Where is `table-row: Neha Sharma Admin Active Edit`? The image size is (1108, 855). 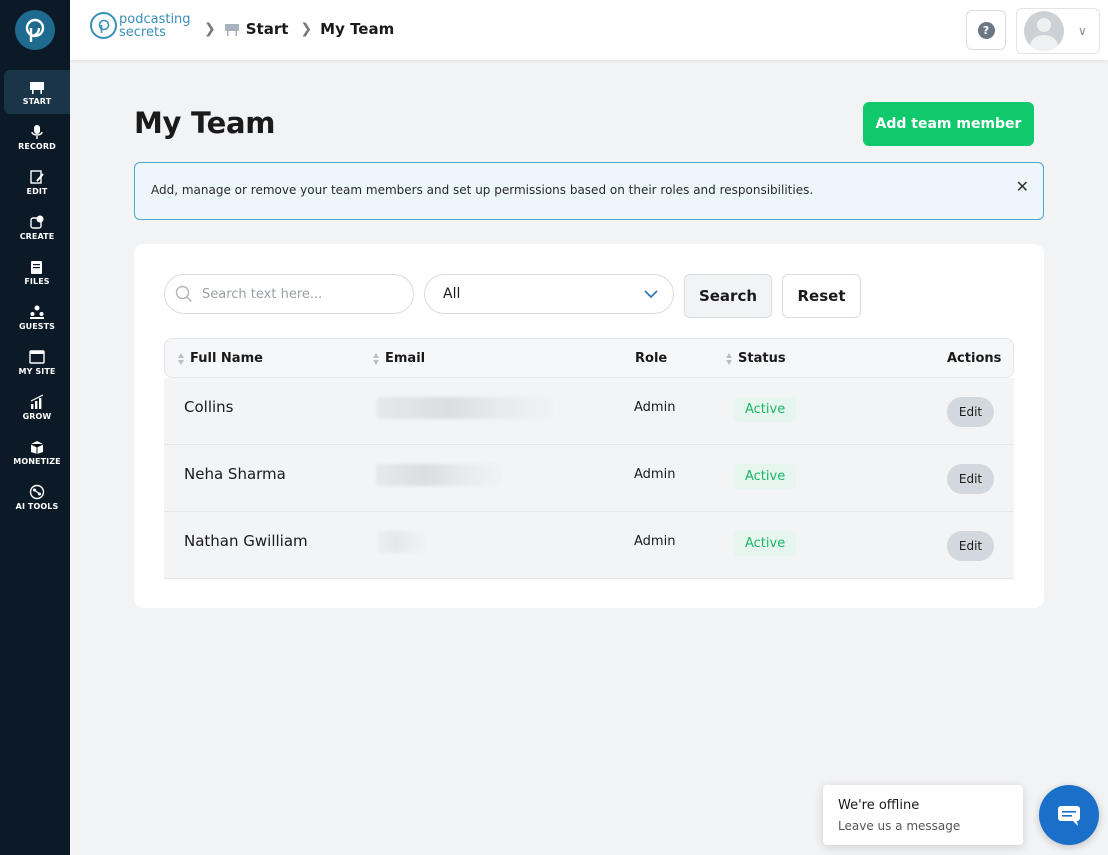
table-row: Neha Sharma Admin Active Edit is located at coordinates (589, 478).